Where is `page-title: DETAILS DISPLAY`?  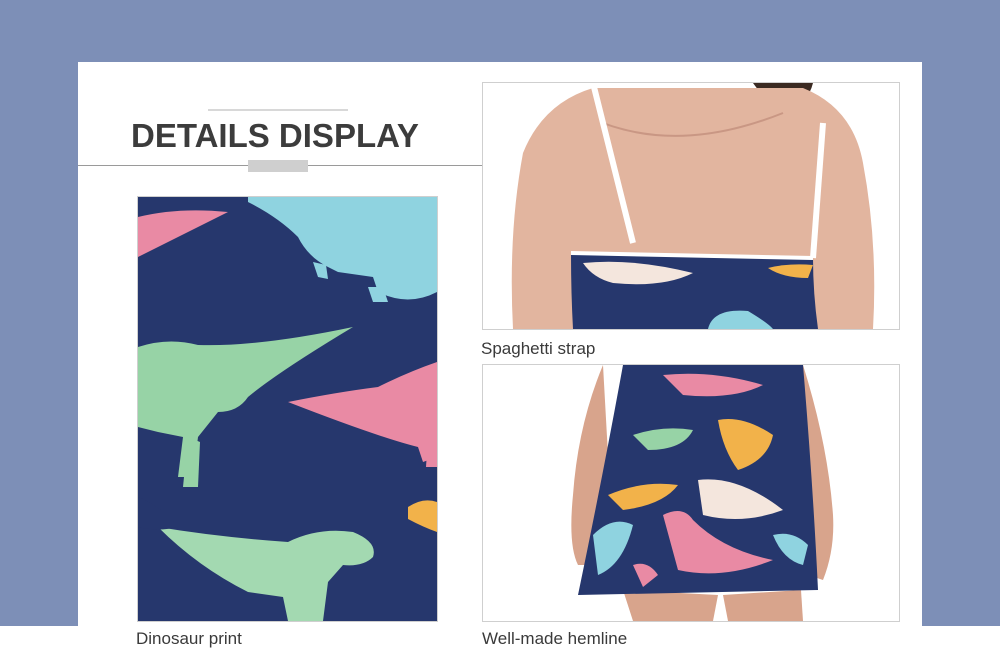
page-title: DETAILS DISPLAY is located at coordinates (275, 135).